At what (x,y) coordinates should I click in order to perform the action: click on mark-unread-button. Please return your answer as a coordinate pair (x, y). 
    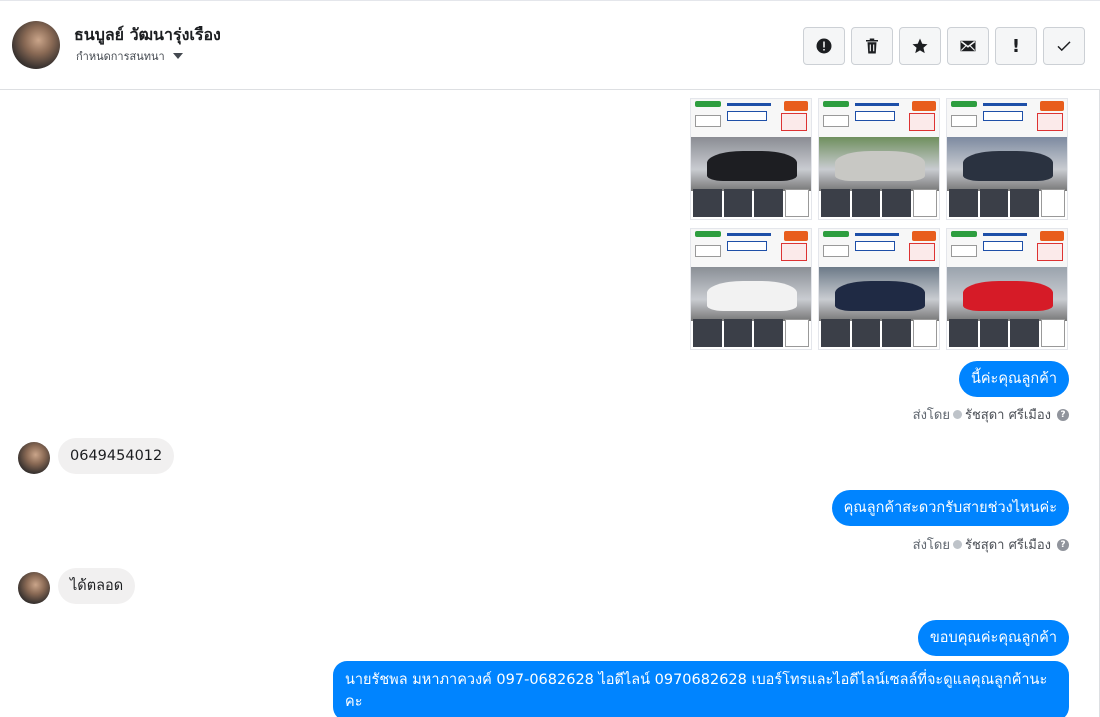
    Looking at the image, I should click on (968, 46).